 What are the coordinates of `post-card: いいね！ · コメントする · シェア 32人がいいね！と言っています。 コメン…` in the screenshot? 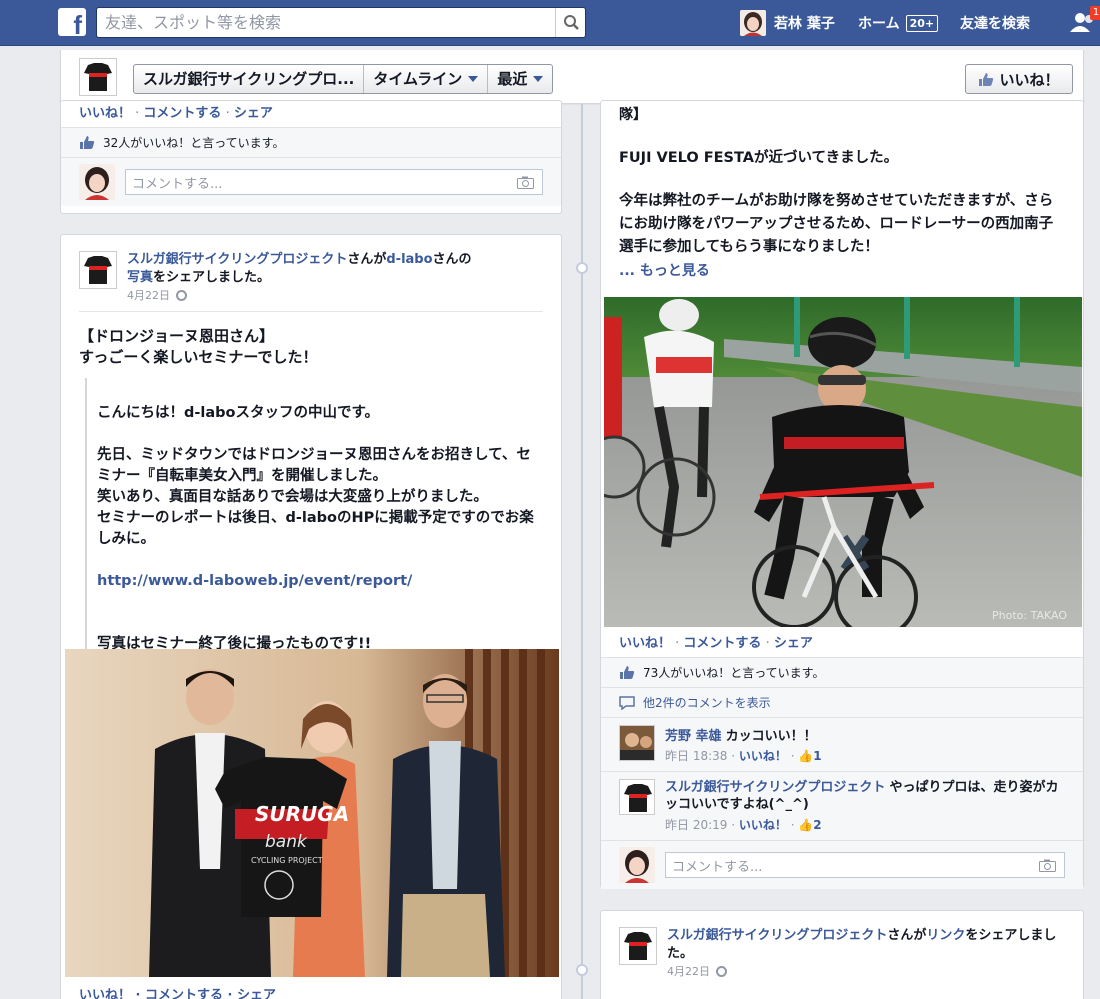 It's located at (311, 157).